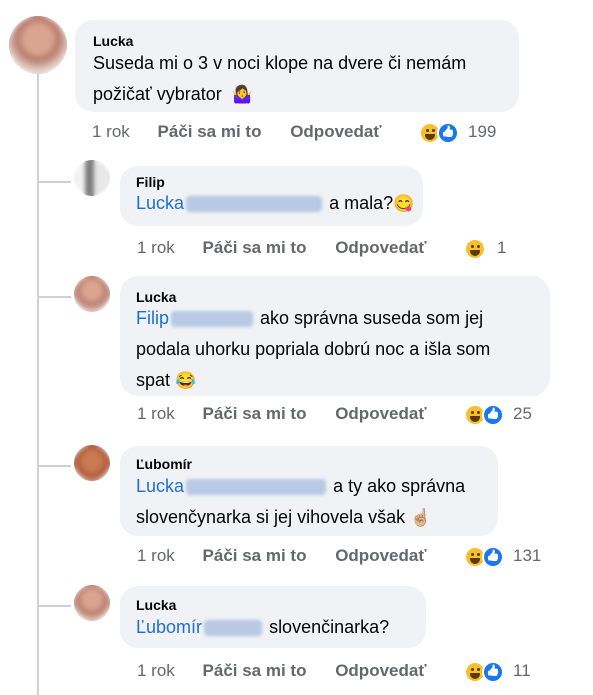 This screenshot has width=593, height=695. What do you see at coordinates (522, 671) in the screenshot?
I see `reaction-count: 11` at bounding box center [522, 671].